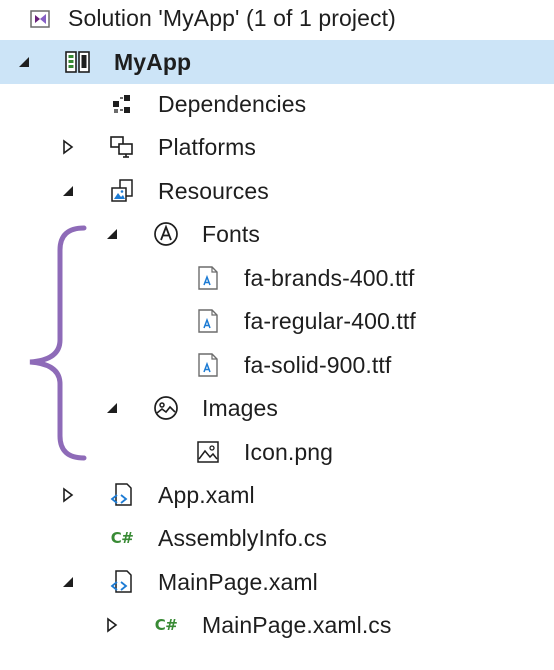  What do you see at coordinates (58, 343) in the screenshot?
I see `annotation-bracket` at bounding box center [58, 343].